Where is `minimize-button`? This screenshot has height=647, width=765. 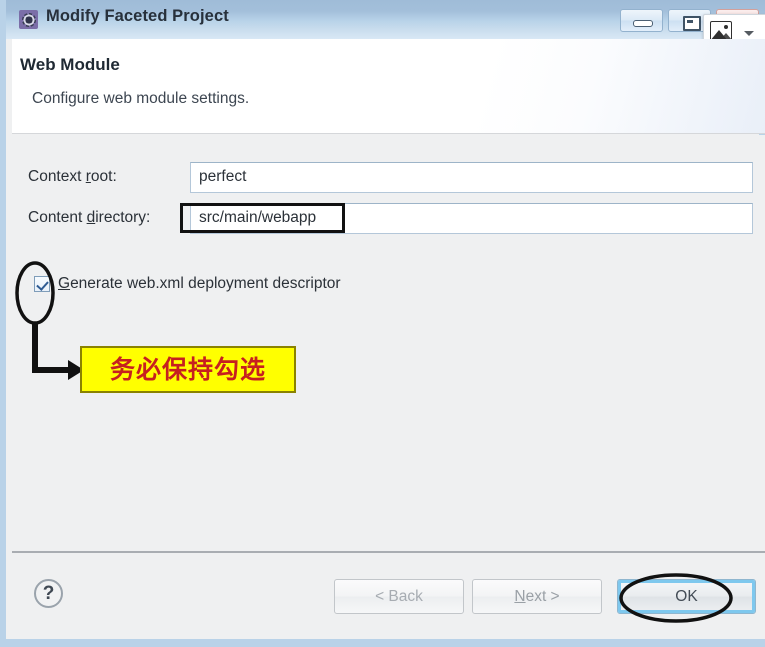 minimize-button is located at coordinates (641, 20).